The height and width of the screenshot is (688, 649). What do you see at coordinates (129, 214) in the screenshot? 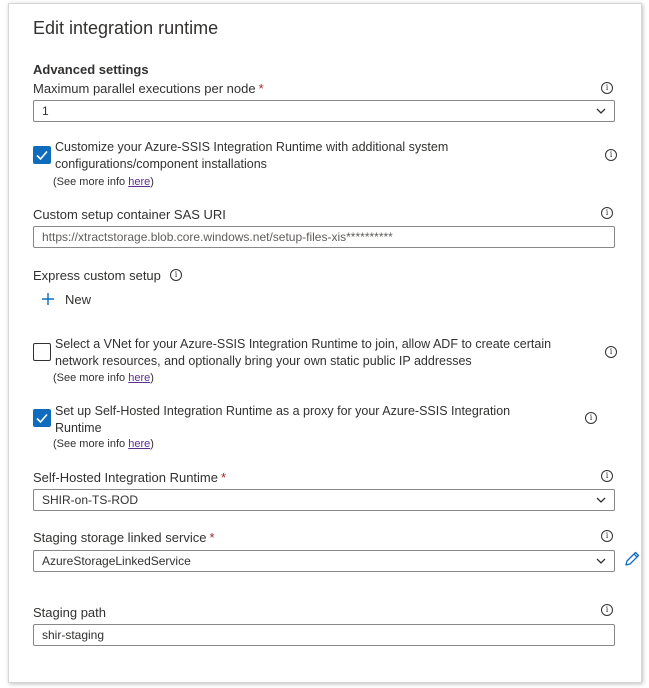
I see `sas-uri-label: Custom setup container SAS URI` at bounding box center [129, 214].